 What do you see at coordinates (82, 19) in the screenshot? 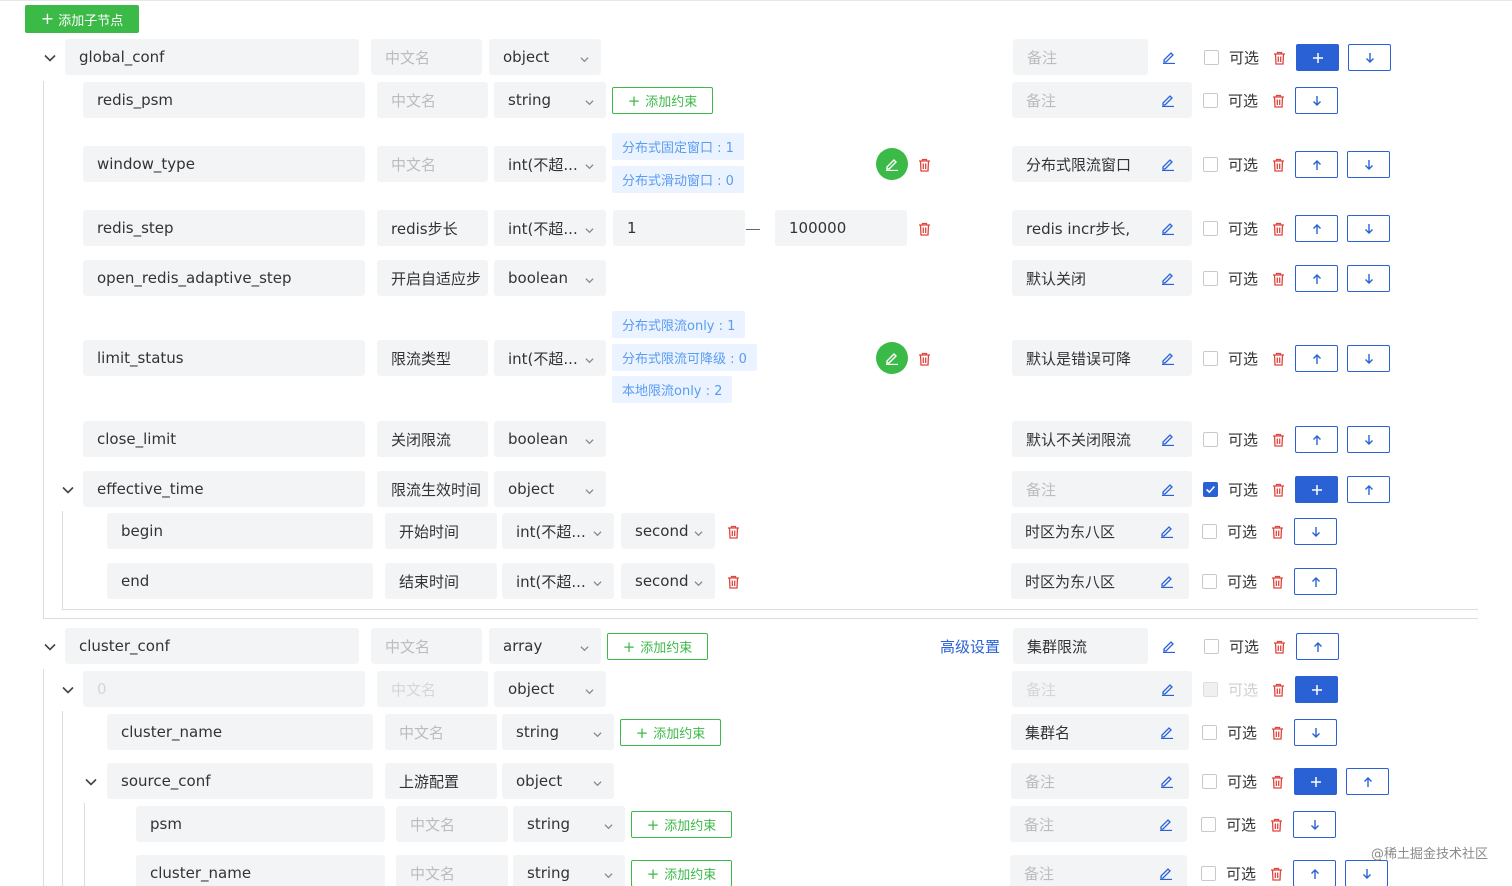
I see `add-child-node-button: + 添加子节点` at bounding box center [82, 19].